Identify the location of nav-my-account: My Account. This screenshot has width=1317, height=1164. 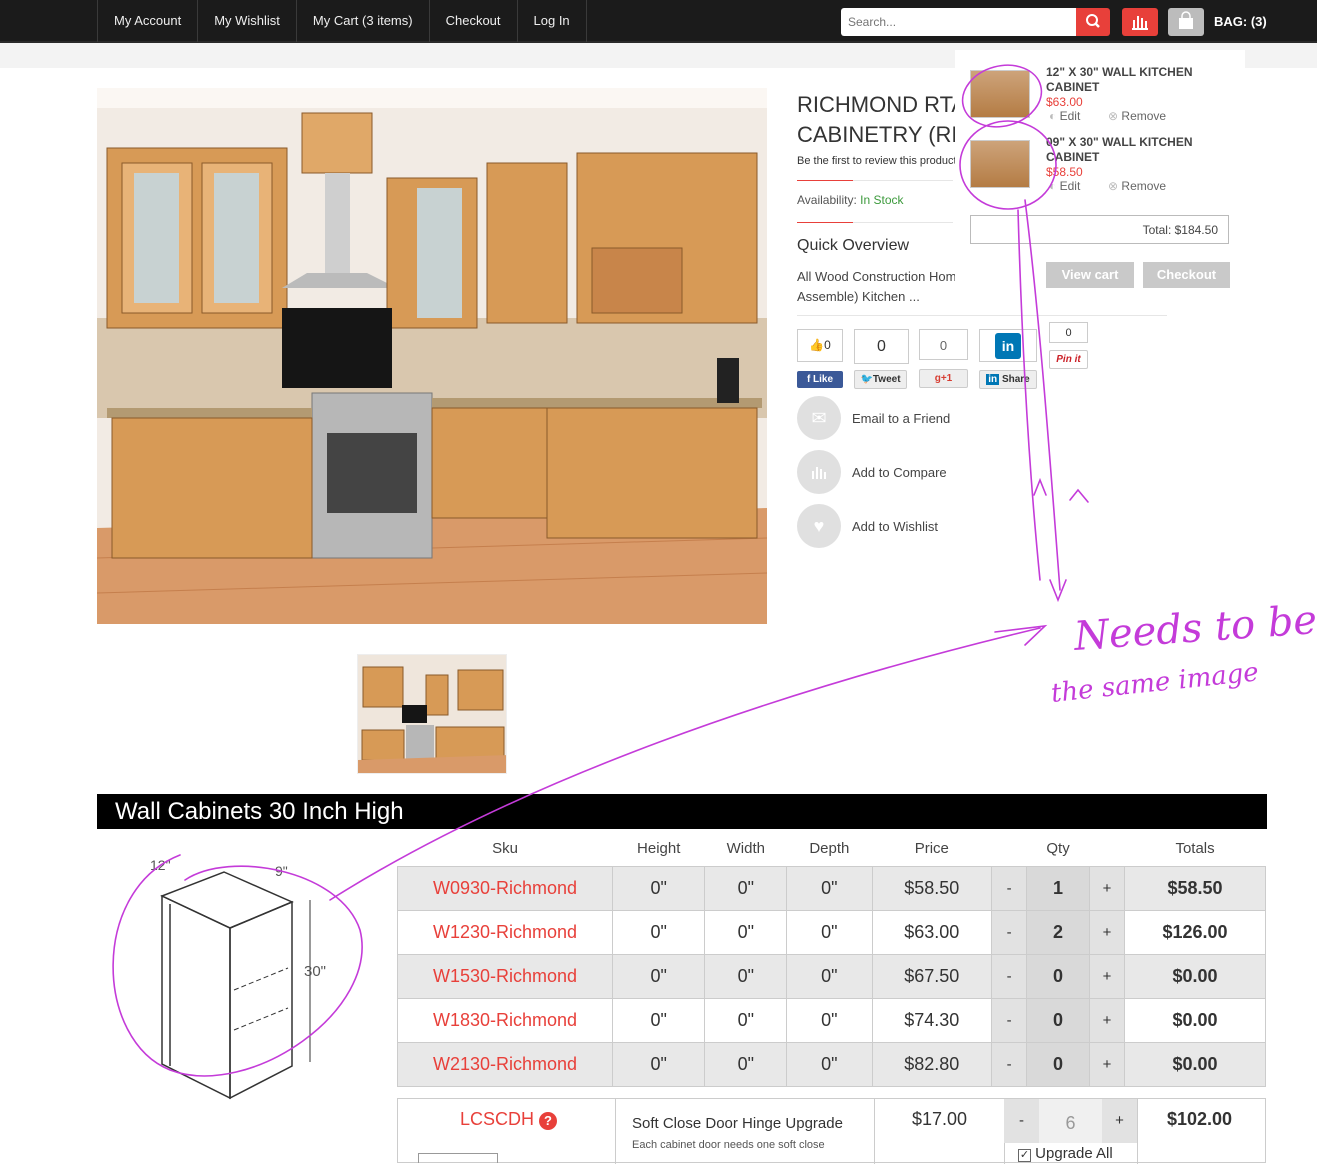
(148, 21).